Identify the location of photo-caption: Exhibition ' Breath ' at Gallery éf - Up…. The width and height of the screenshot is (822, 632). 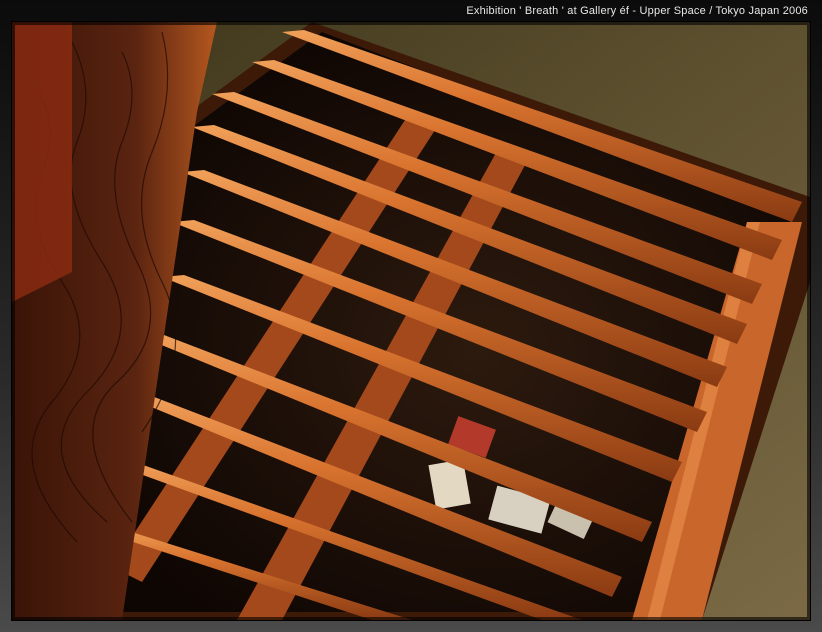
(637, 11).